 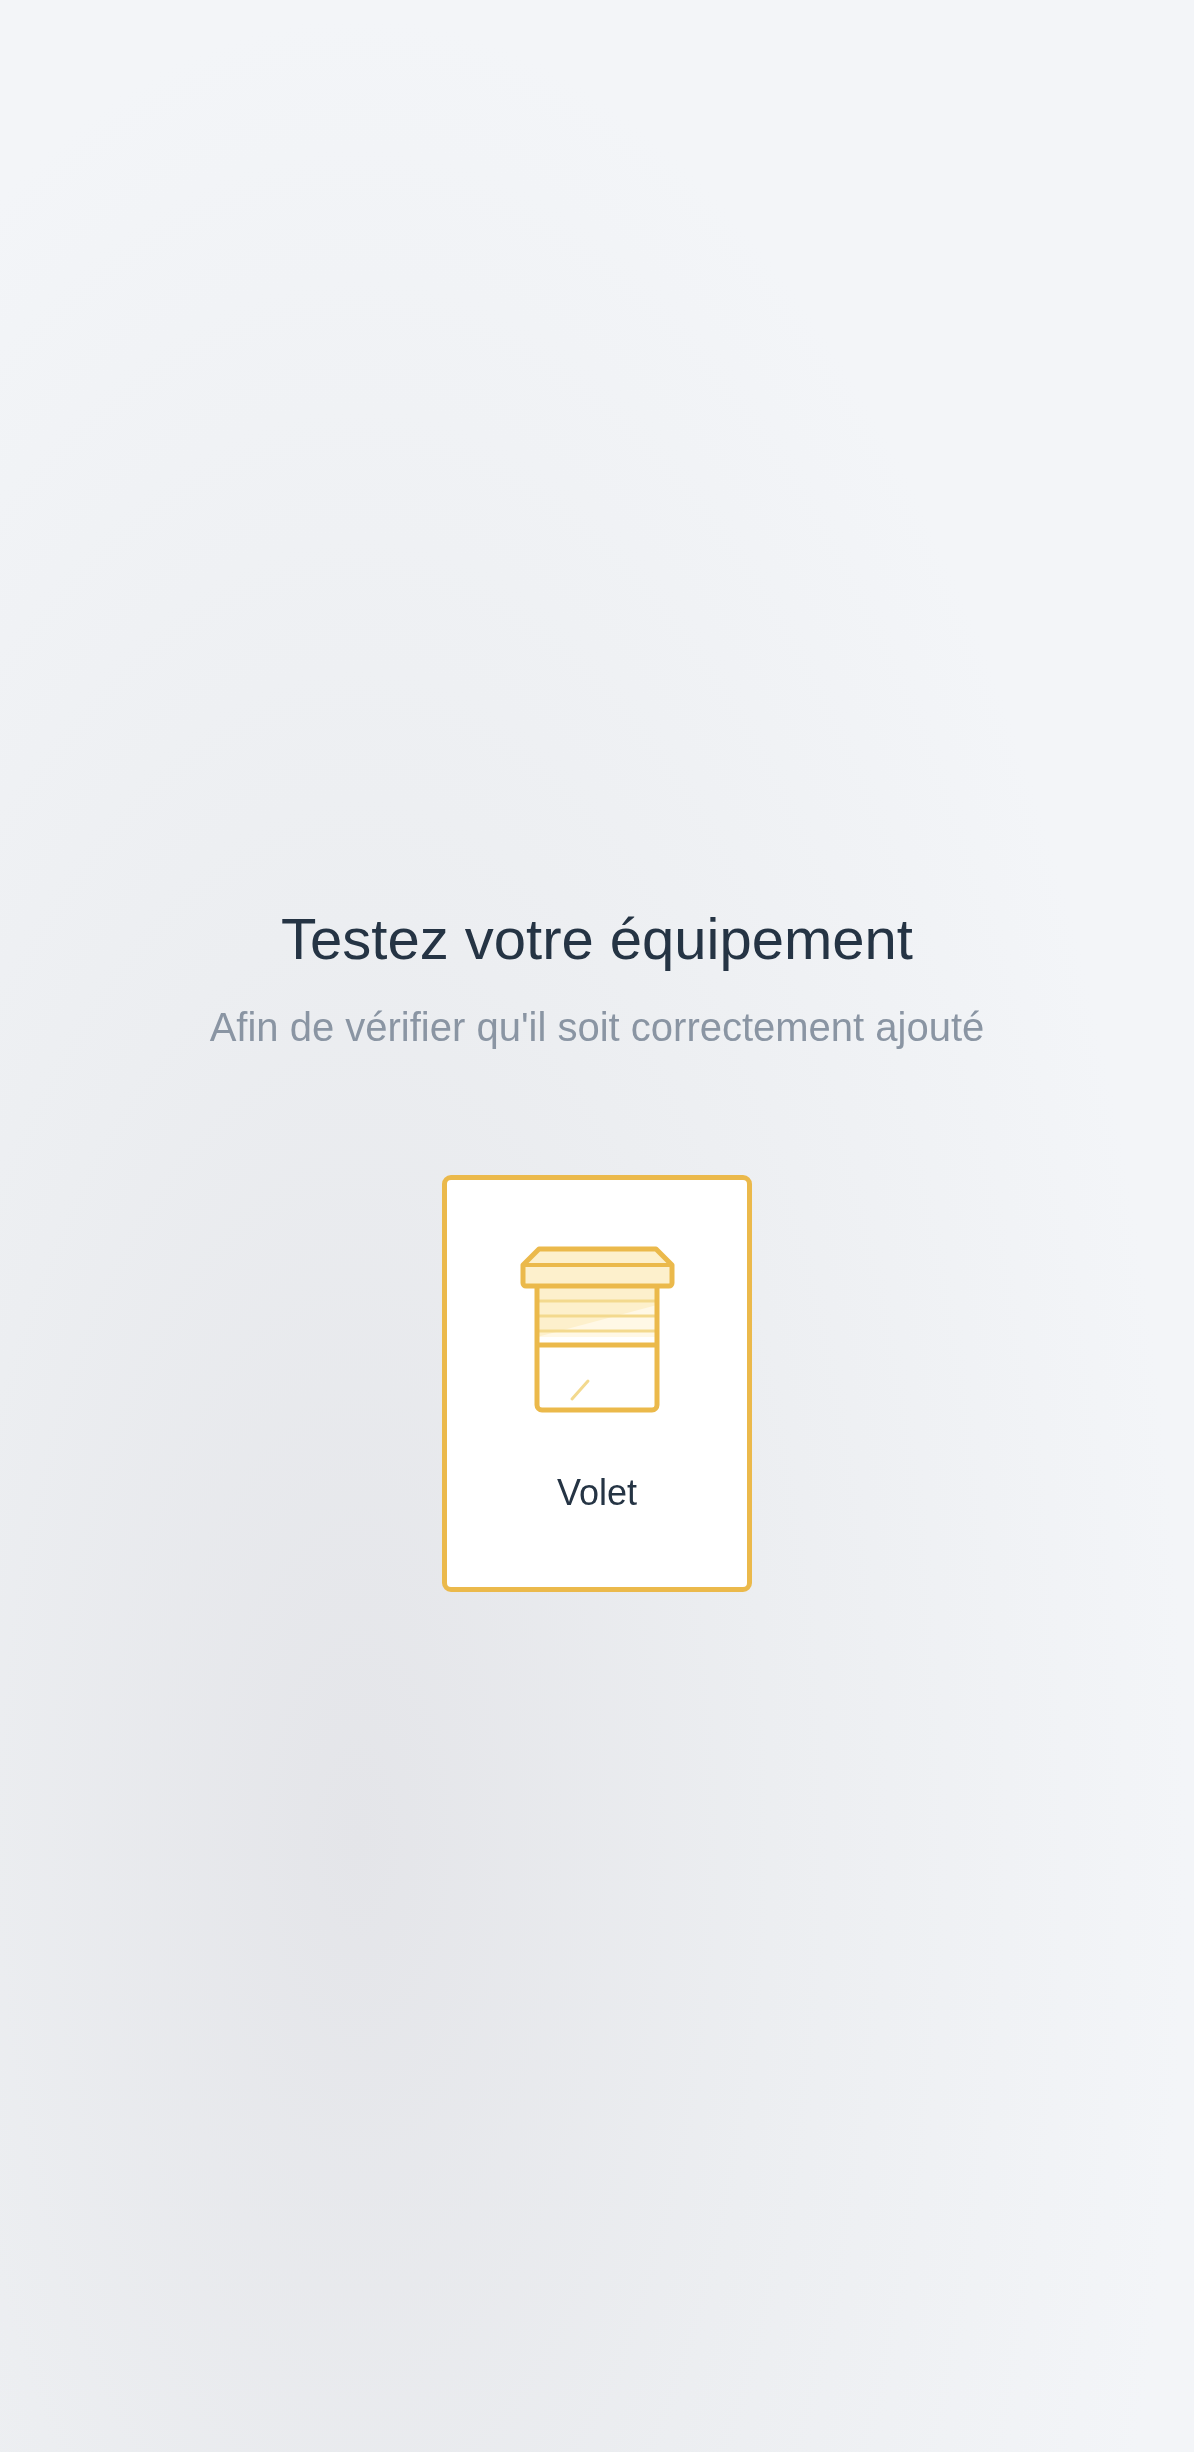 I want to click on page-title: Testez votre équipement, so click(x=597, y=939).